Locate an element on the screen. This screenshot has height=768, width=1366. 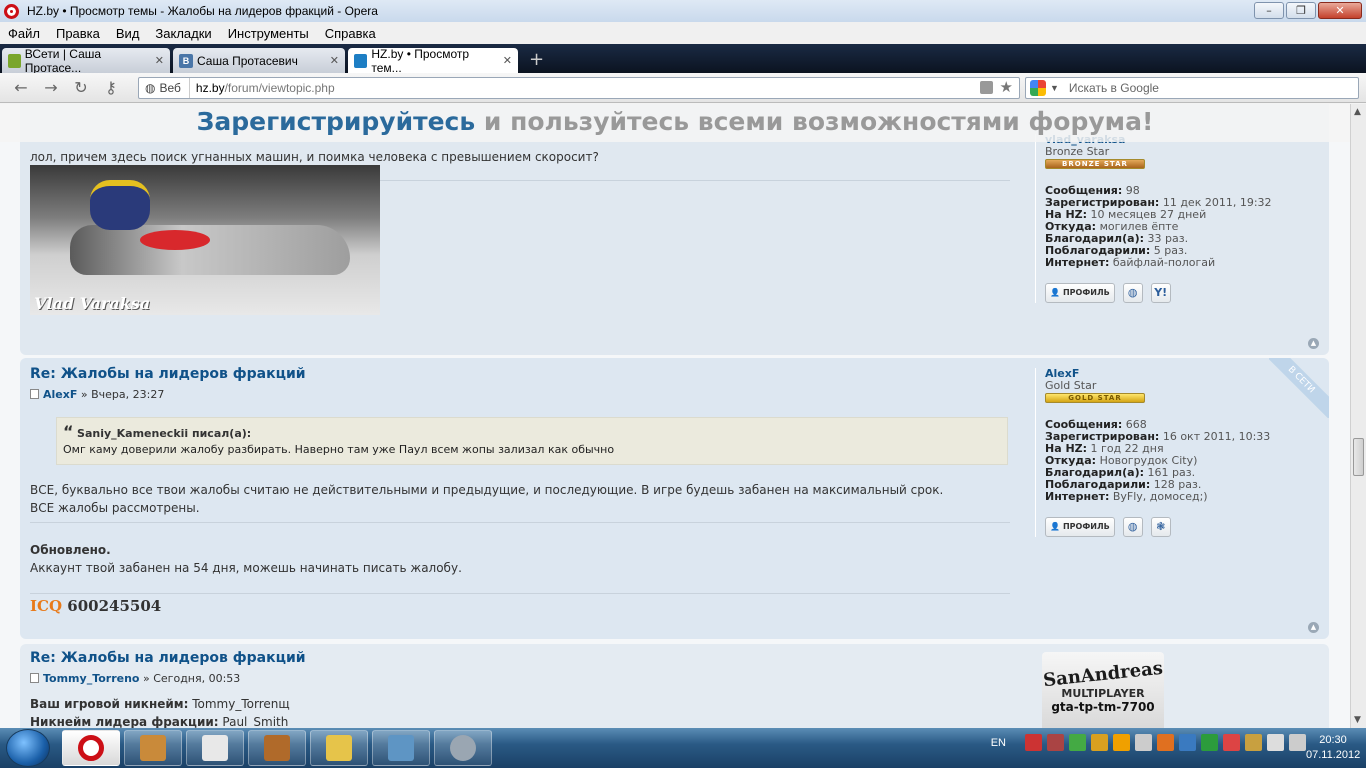
clock-time: 20:30 is located at coordinates (1333, 740).